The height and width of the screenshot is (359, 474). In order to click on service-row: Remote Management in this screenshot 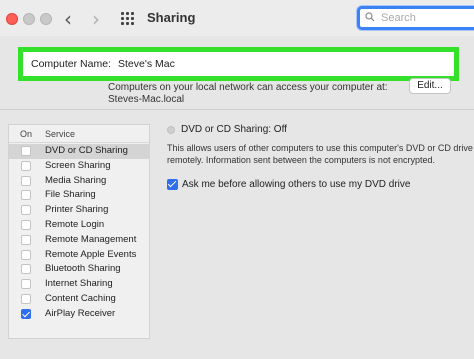, I will do `click(79, 240)`.